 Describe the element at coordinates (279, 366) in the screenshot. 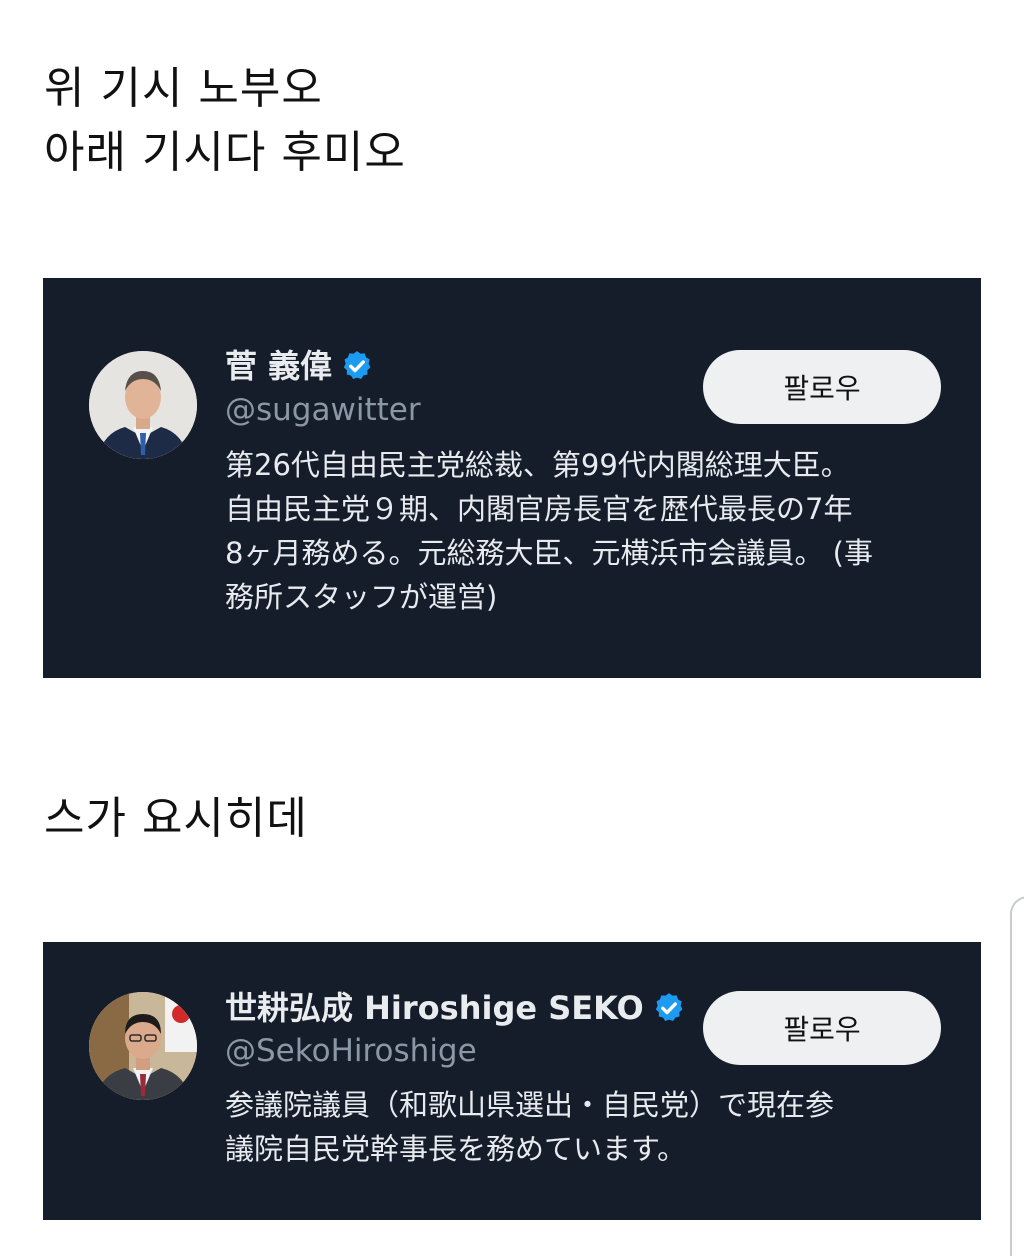

I see `display-name: 菅 義偉` at that location.